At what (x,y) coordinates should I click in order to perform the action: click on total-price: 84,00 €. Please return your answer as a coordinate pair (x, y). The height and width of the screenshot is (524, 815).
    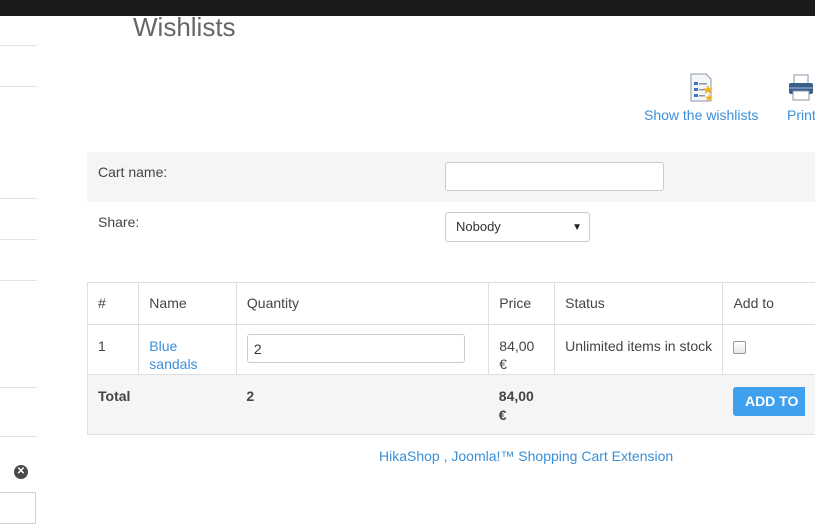
    Looking at the image, I should click on (522, 405).